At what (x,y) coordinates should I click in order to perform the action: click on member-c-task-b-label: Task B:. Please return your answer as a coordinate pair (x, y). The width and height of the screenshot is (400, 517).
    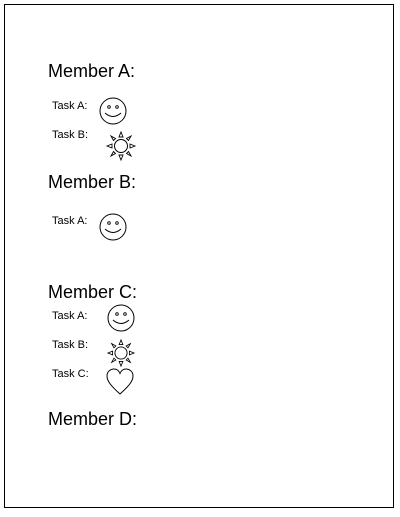
    Looking at the image, I should click on (70, 345).